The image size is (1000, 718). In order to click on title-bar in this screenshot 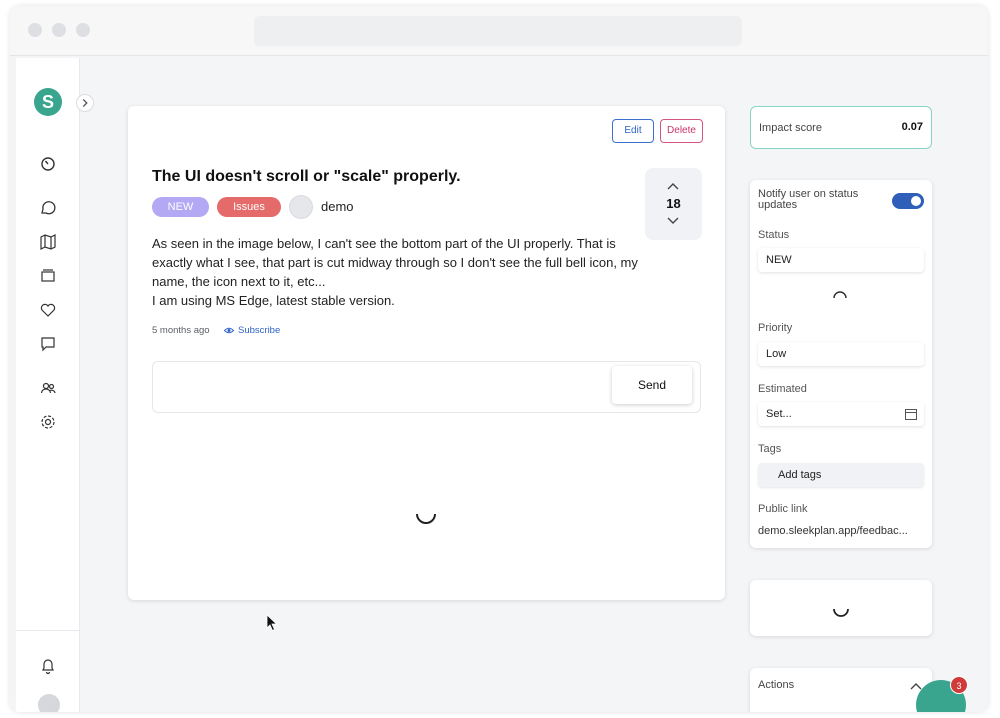, I will do `click(499, 31)`.